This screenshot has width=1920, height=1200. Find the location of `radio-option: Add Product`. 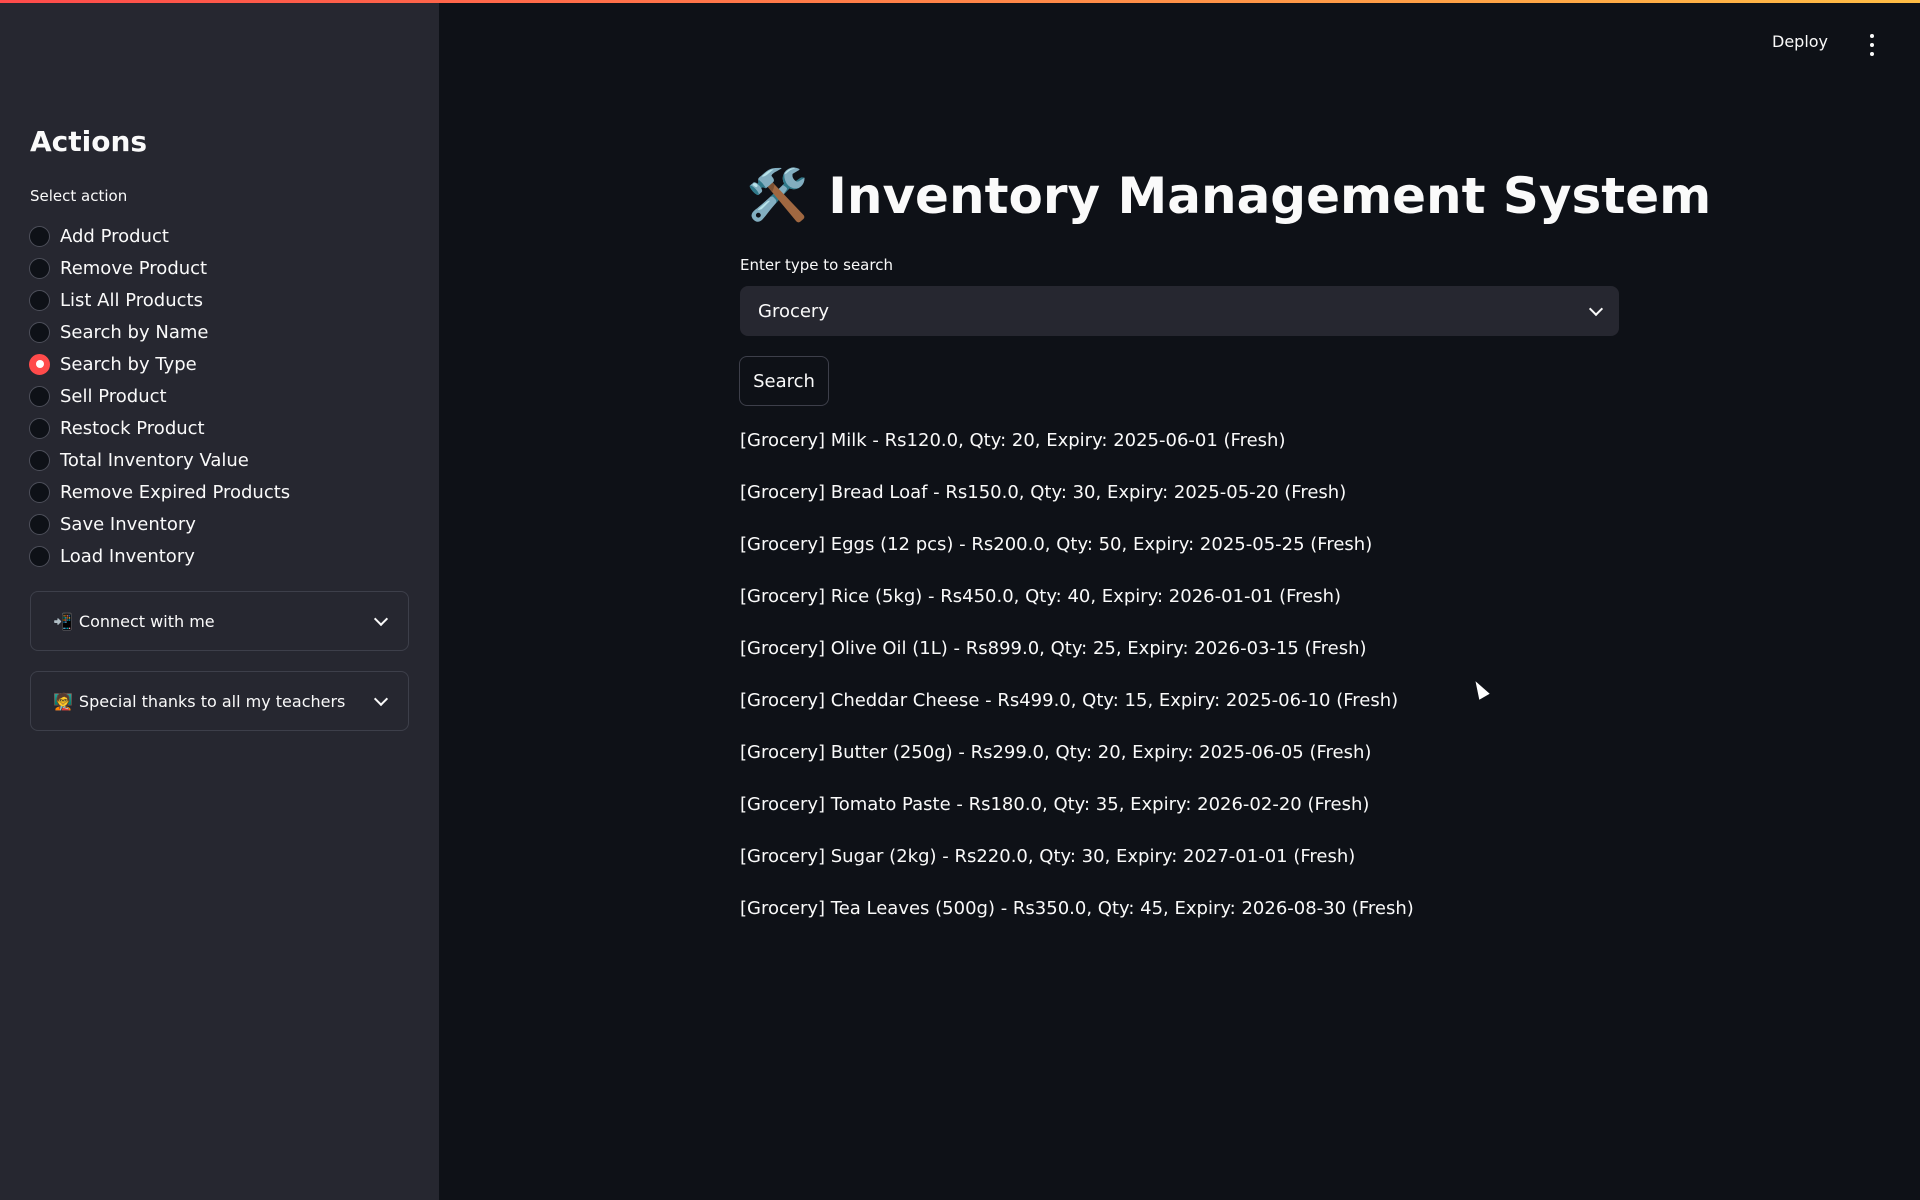

radio-option: Add Product is located at coordinates (159, 236).